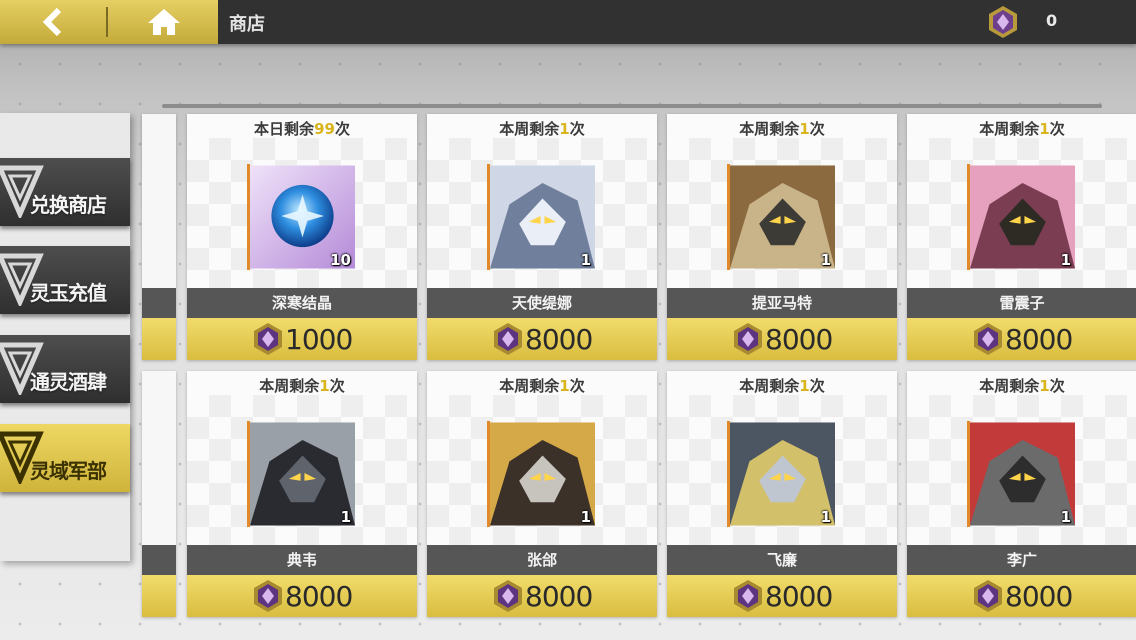 Image resolution: width=1136 pixels, height=640 pixels. Describe the element at coordinates (247, 24) in the screenshot. I see `page-title: 商店` at that location.